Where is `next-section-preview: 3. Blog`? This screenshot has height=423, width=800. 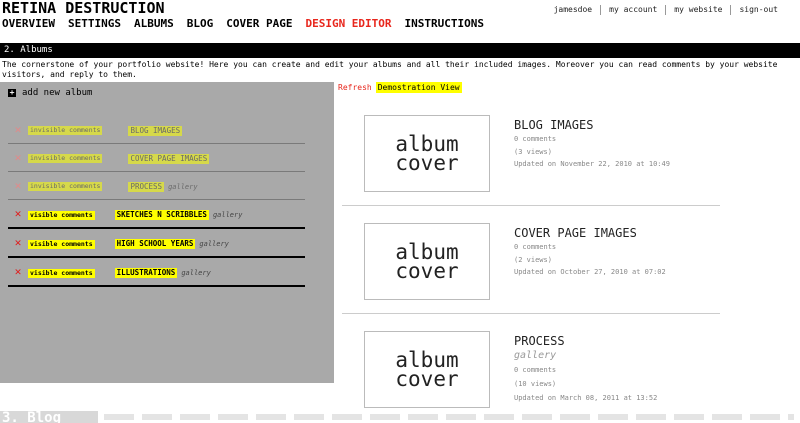 next-section-preview: 3. Blog is located at coordinates (400, 415).